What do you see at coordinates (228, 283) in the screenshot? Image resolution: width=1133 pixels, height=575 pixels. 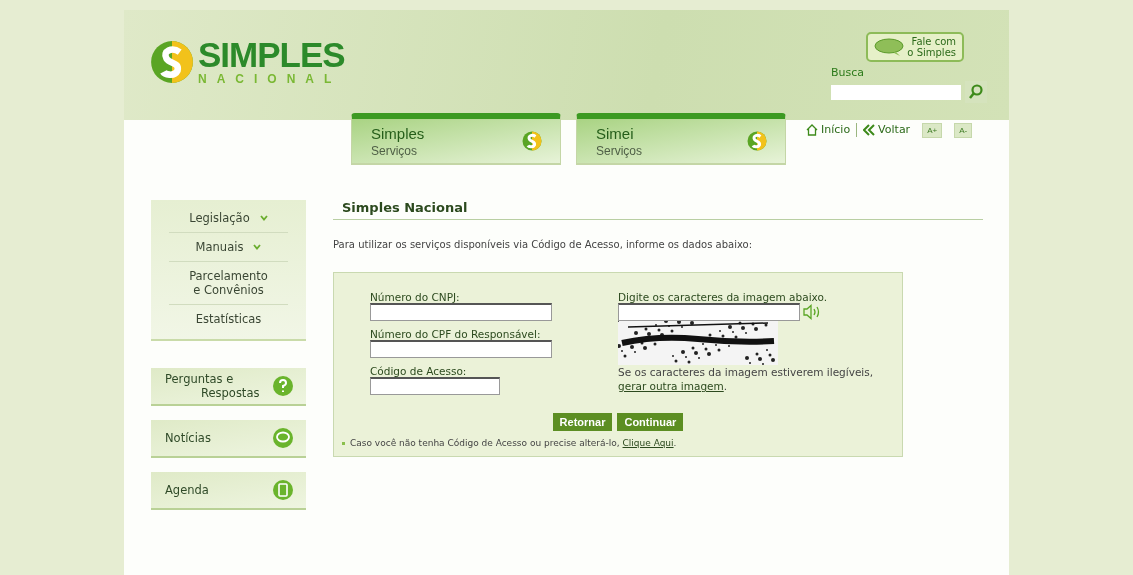 I see `menu-item: Parcelamento e Convênios` at bounding box center [228, 283].